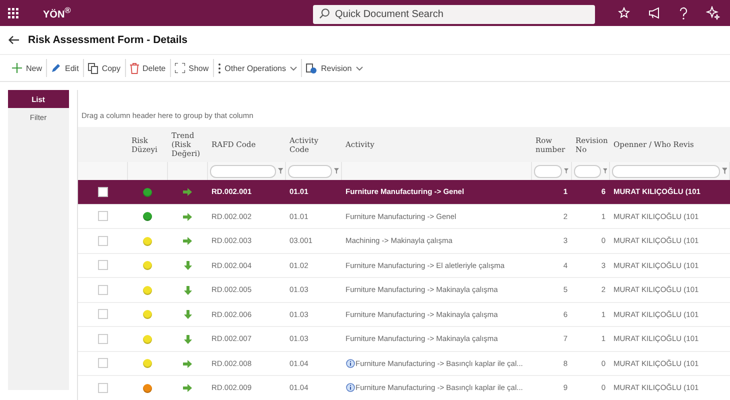 The width and height of the screenshot is (730, 400). What do you see at coordinates (108, 40) in the screenshot?
I see `page-title: Risk Assessment Form - Details` at bounding box center [108, 40].